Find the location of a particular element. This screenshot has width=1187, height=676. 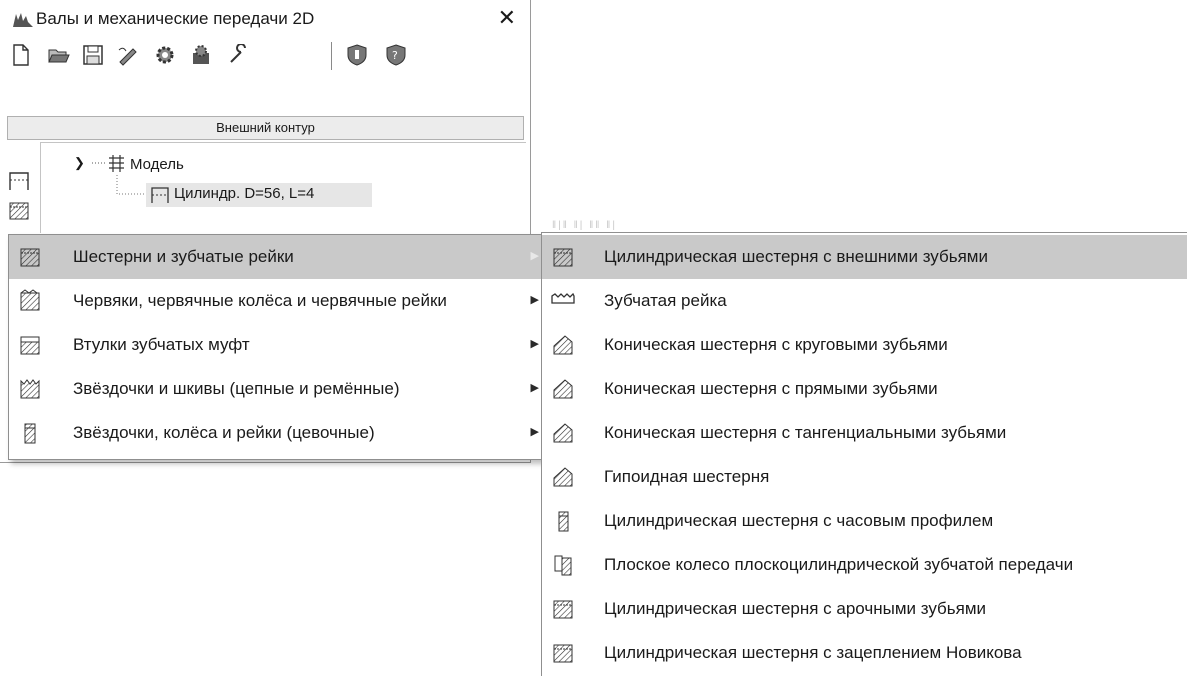

shield-icon is located at coordinates (357, 55).